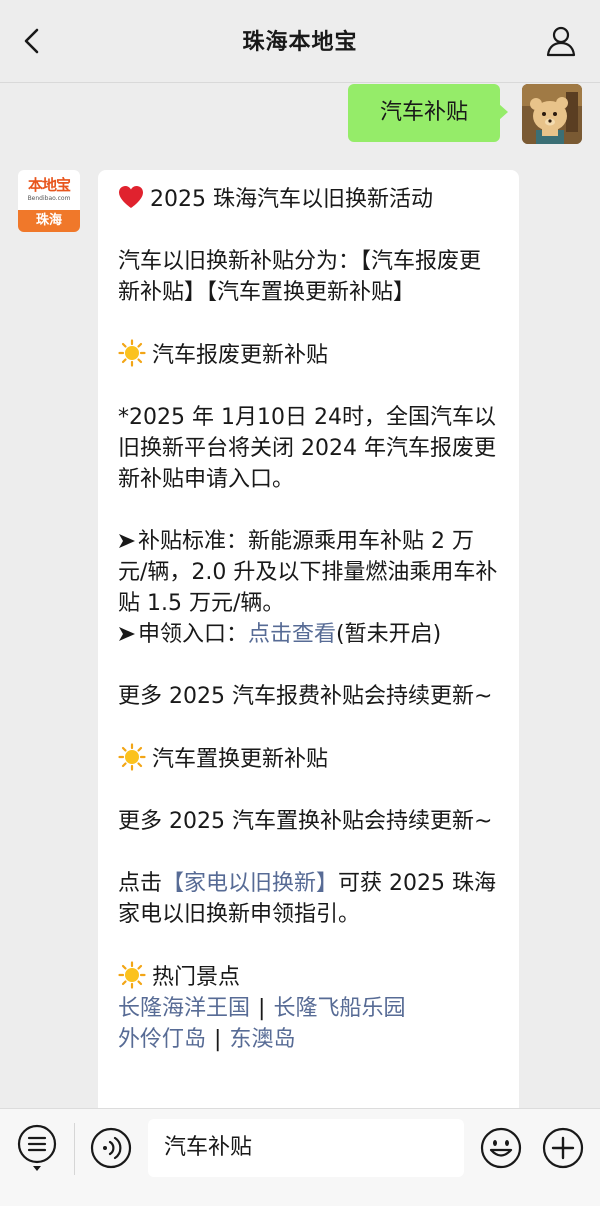  Describe the element at coordinates (111, 1148) in the screenshot. I see `voice-icon` at that location.